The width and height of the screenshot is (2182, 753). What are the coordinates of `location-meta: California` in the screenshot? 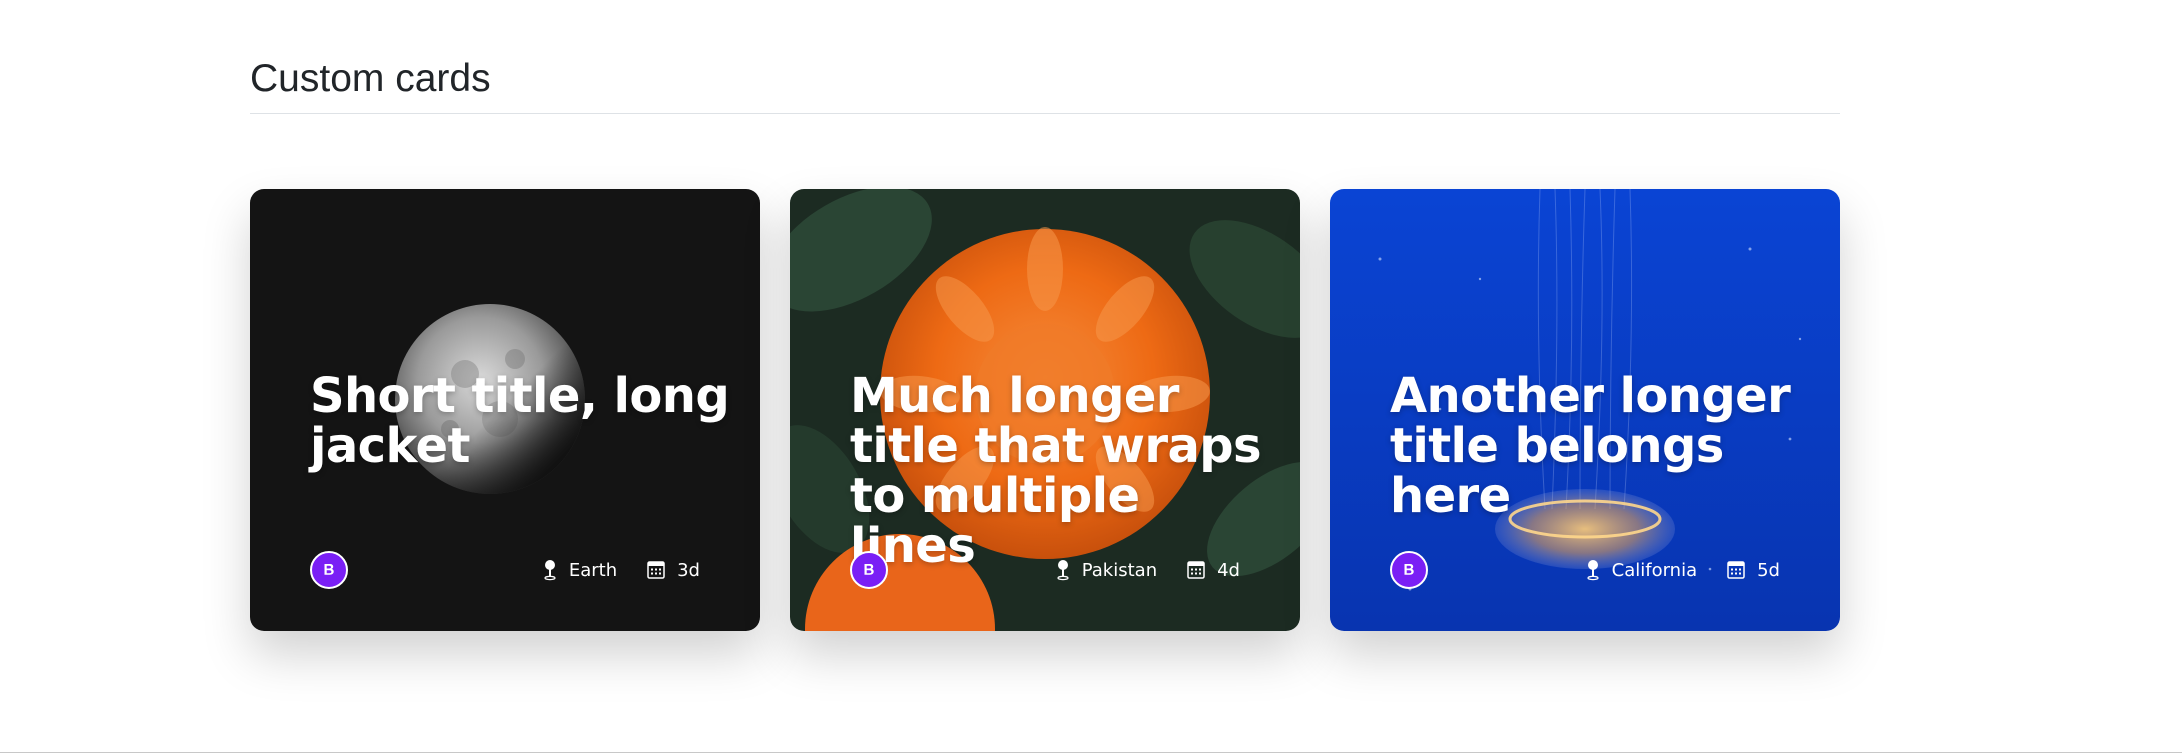 It's located at (1641, 570).